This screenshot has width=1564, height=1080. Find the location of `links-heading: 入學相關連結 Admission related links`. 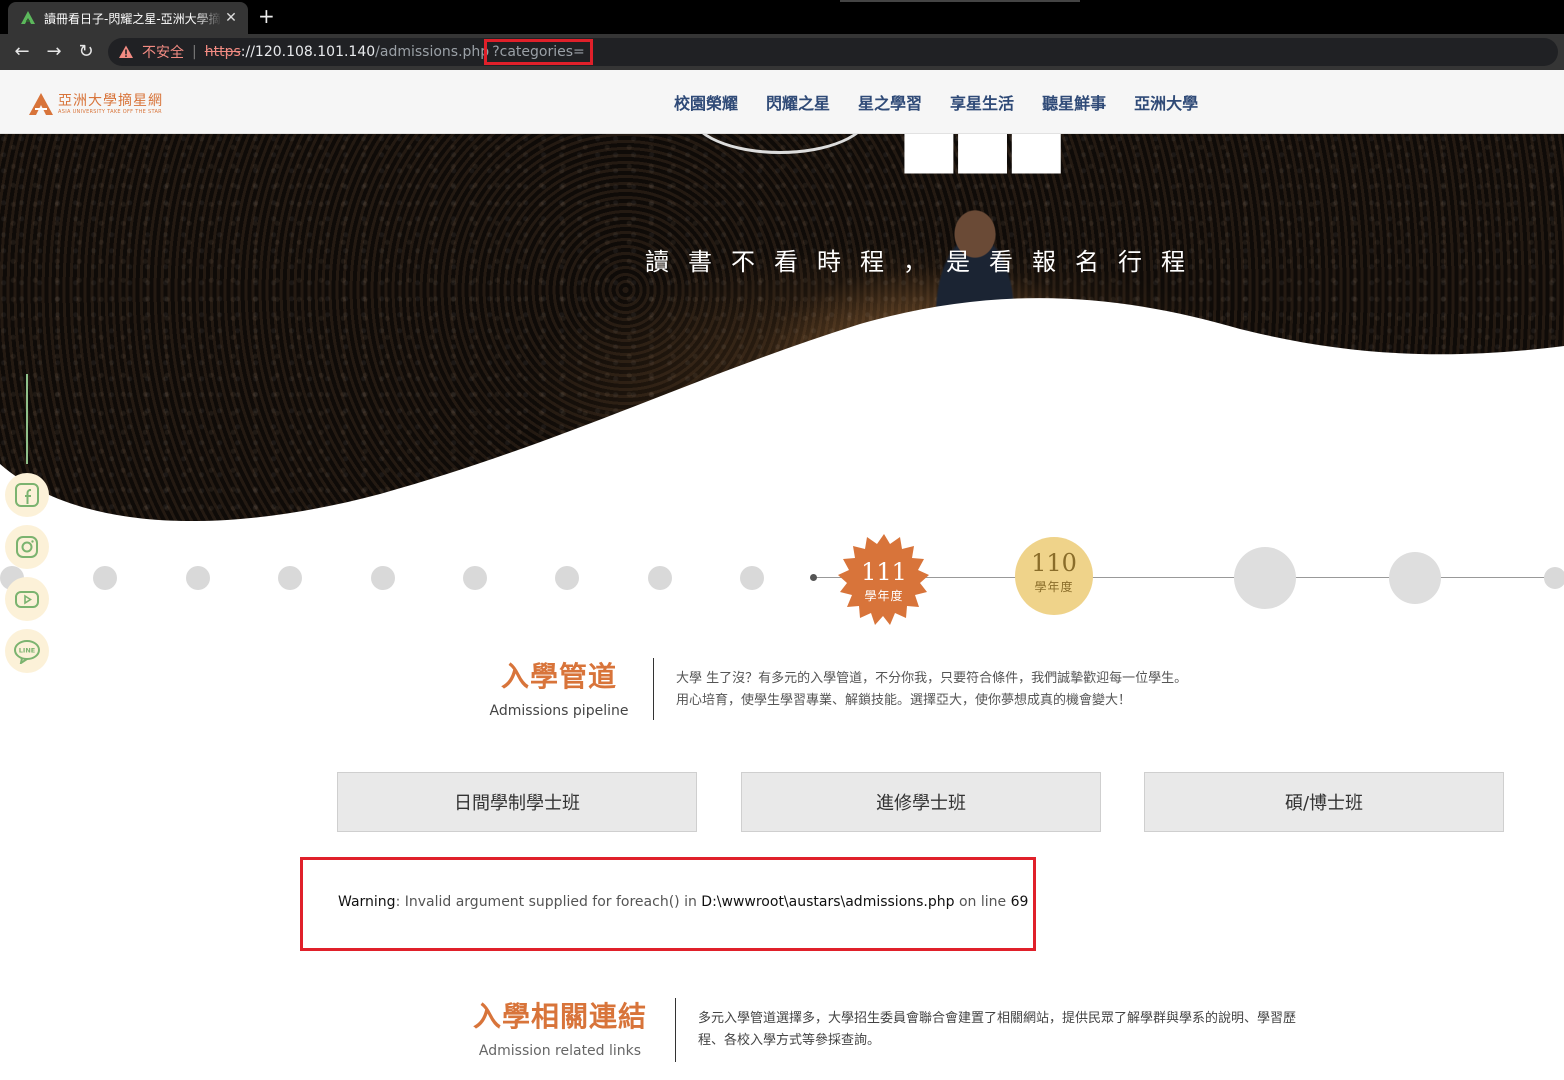

links-heading: 入學相關連結 Admission related links is located at coordinates (560, 1030).